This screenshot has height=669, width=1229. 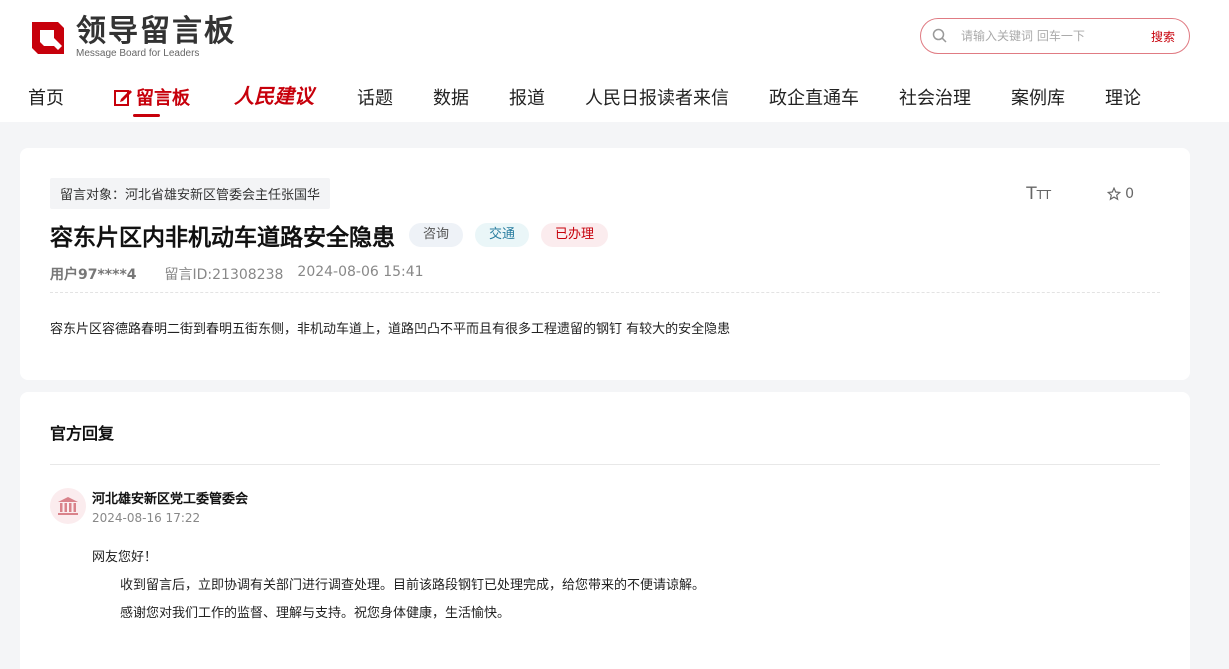 I want to click on search-input, so click(x=1046, y=36).